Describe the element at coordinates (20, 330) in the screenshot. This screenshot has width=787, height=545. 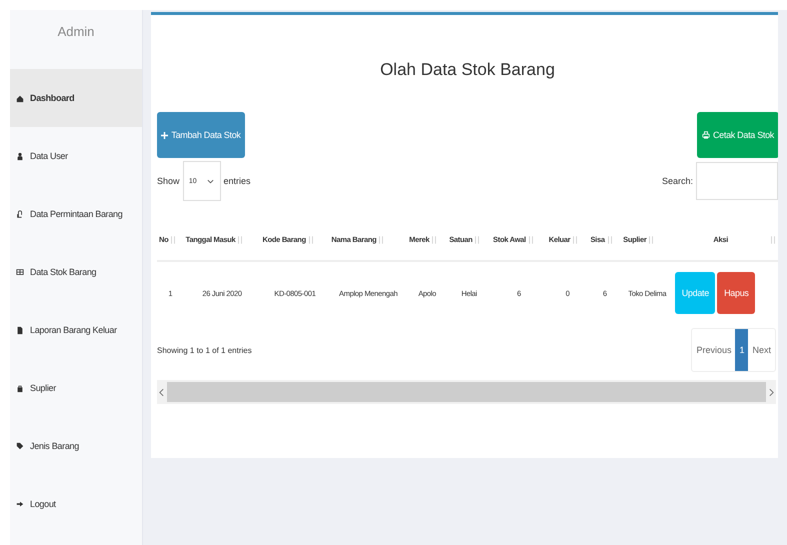
I see `file-icon` at that location.